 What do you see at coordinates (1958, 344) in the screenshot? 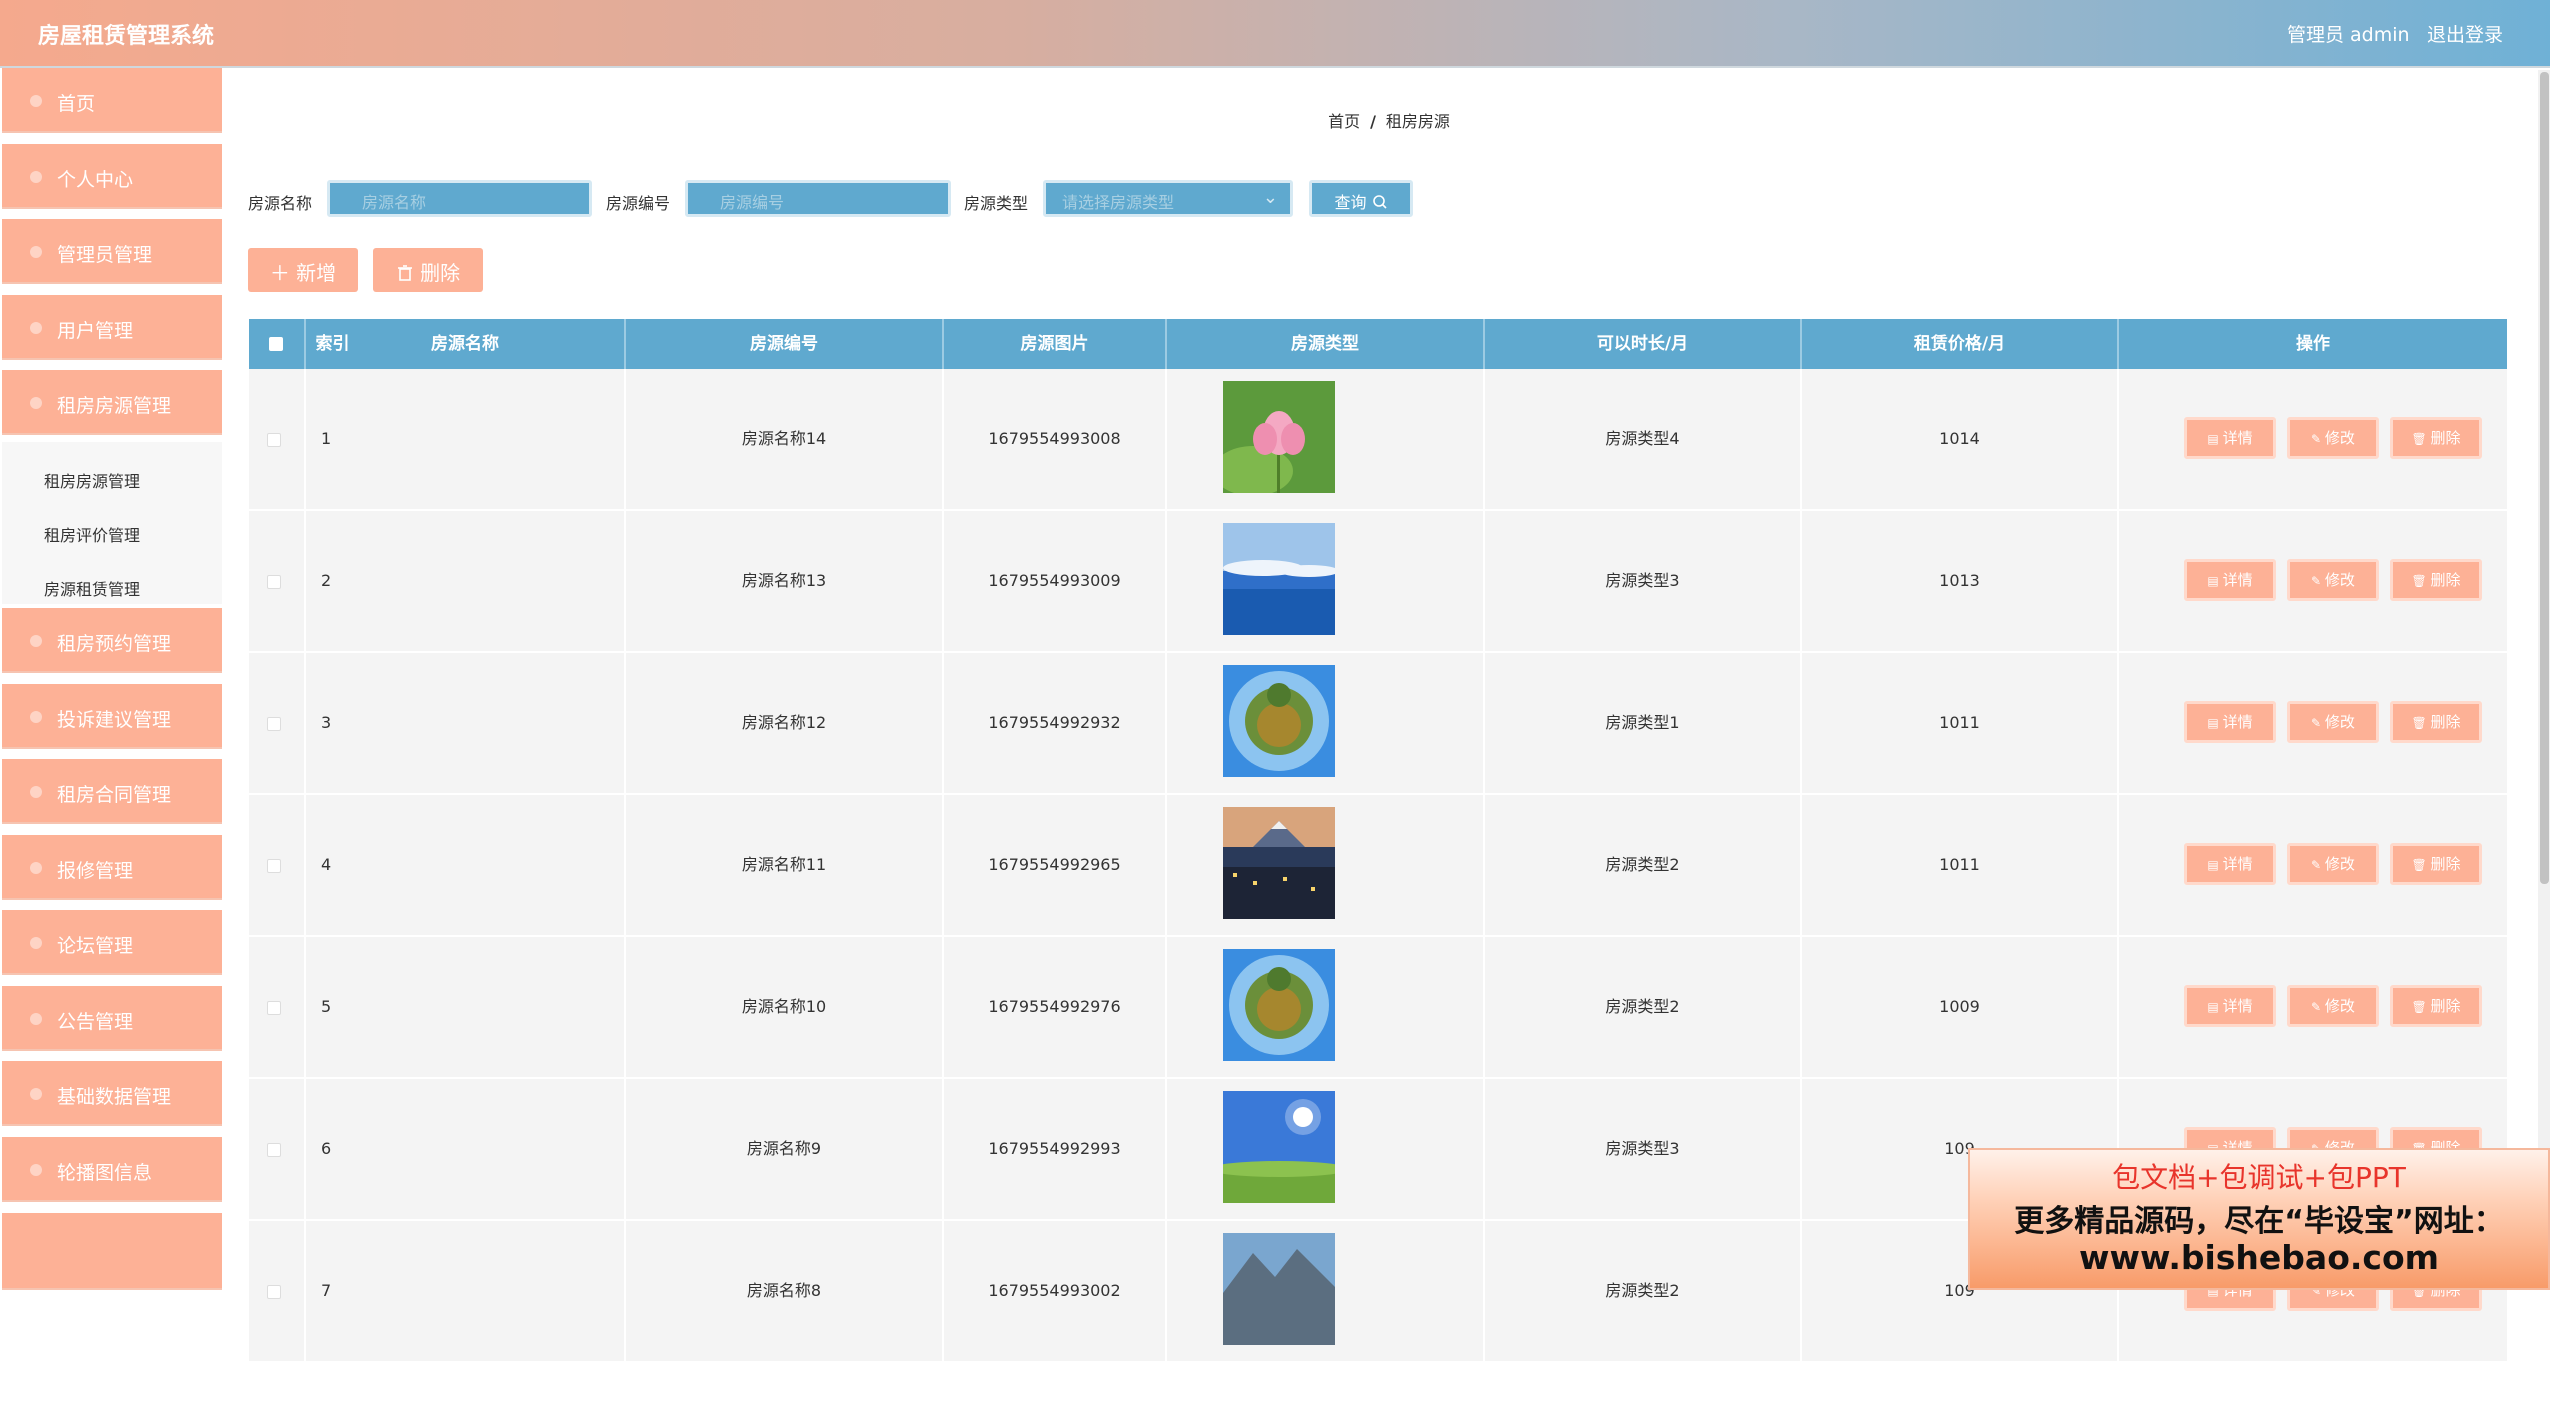
I see `column-header-price: 租赁价格/月` at bounding box center [1958, 344].